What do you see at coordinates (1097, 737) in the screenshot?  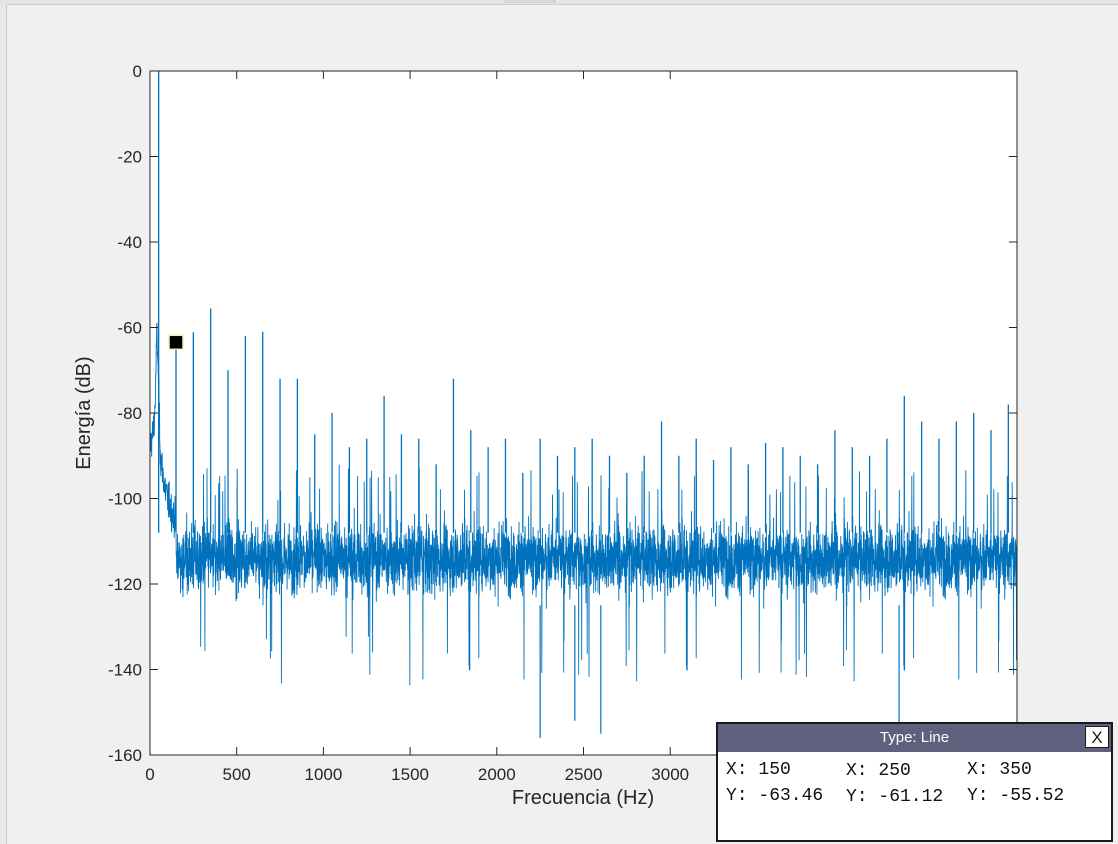 I see `close-button: X` at bounding box center [1097, 737].